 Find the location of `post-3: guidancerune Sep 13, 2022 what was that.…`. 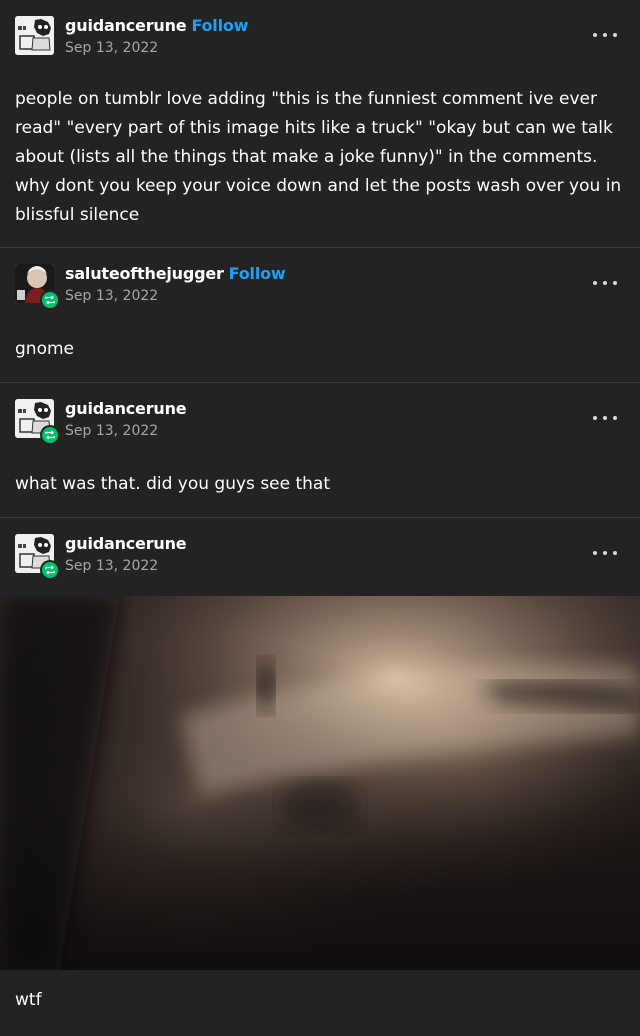

post-3: guidancerune Sep 13, 2022 what was that.… is located at coordinates (320, 450).